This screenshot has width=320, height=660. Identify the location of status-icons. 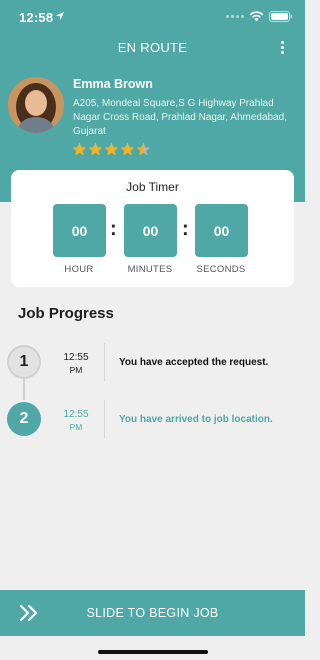
(259, 16).